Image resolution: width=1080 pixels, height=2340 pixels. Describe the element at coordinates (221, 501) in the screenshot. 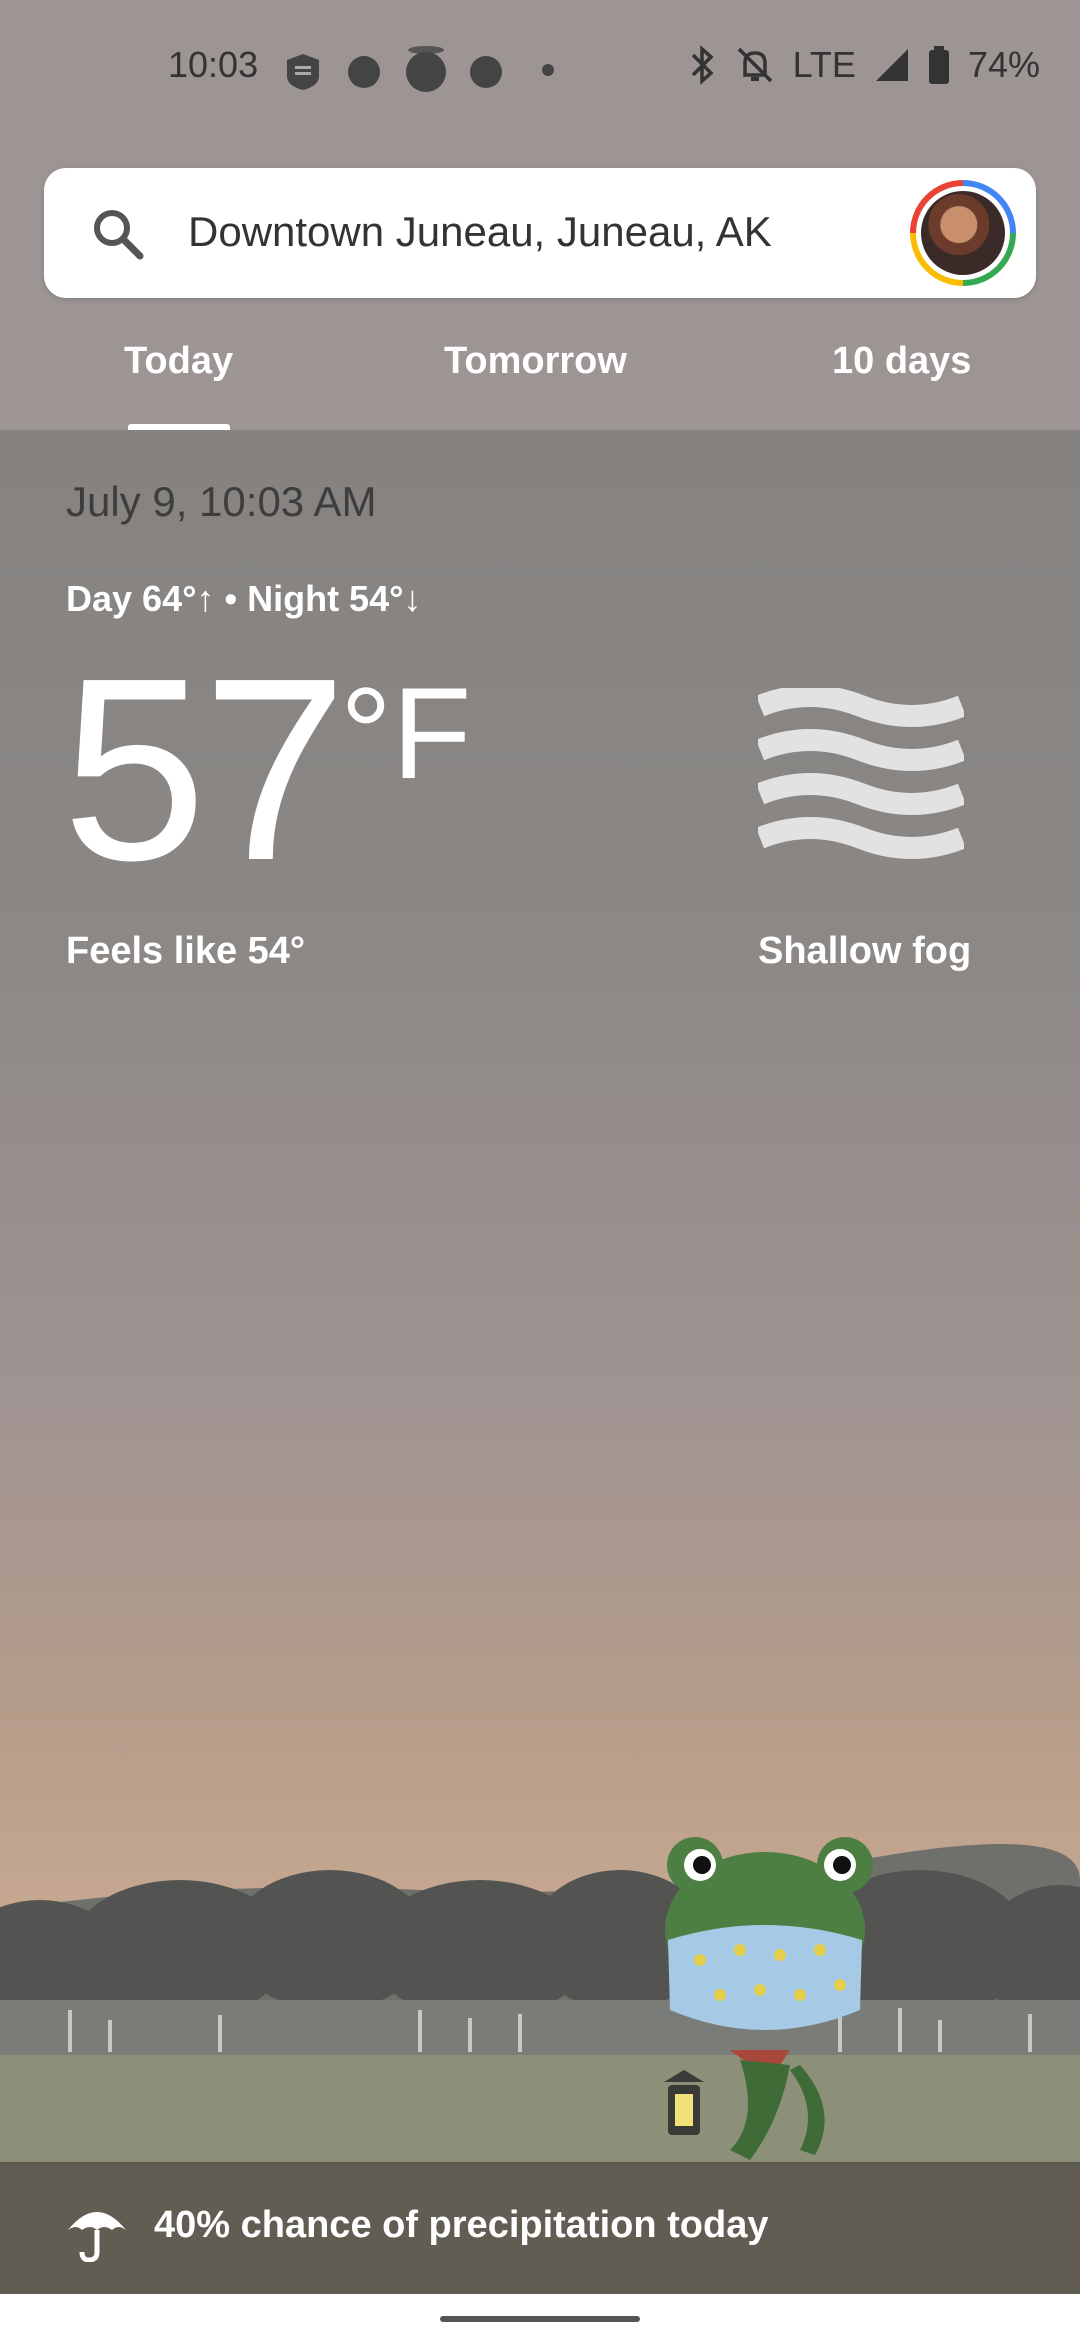

I see `current-datetime: July 9, 10:03 AM` at that location.